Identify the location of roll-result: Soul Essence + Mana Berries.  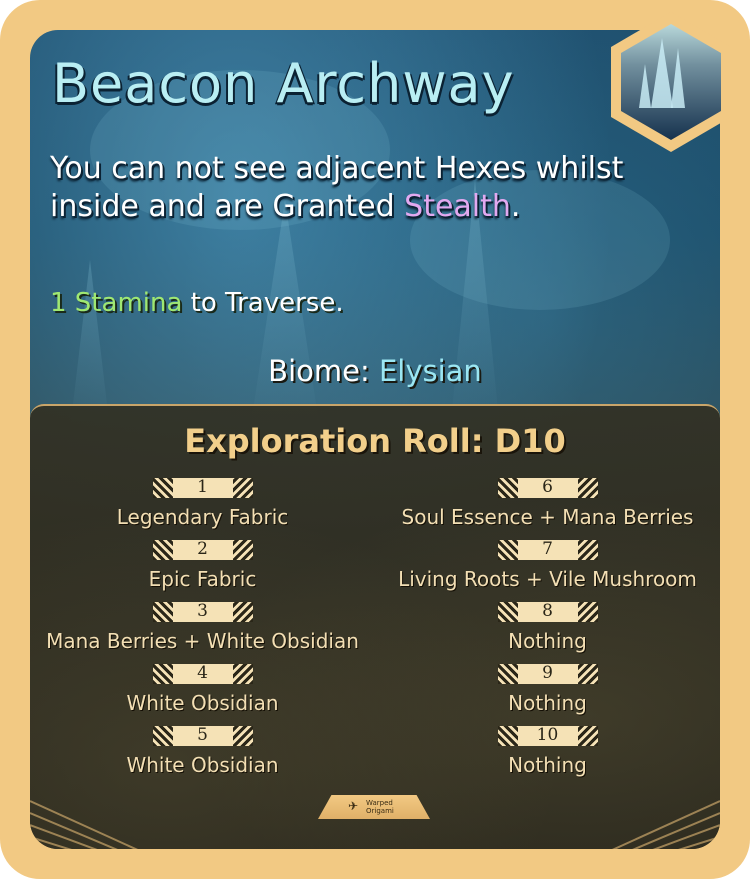
(547, 517).